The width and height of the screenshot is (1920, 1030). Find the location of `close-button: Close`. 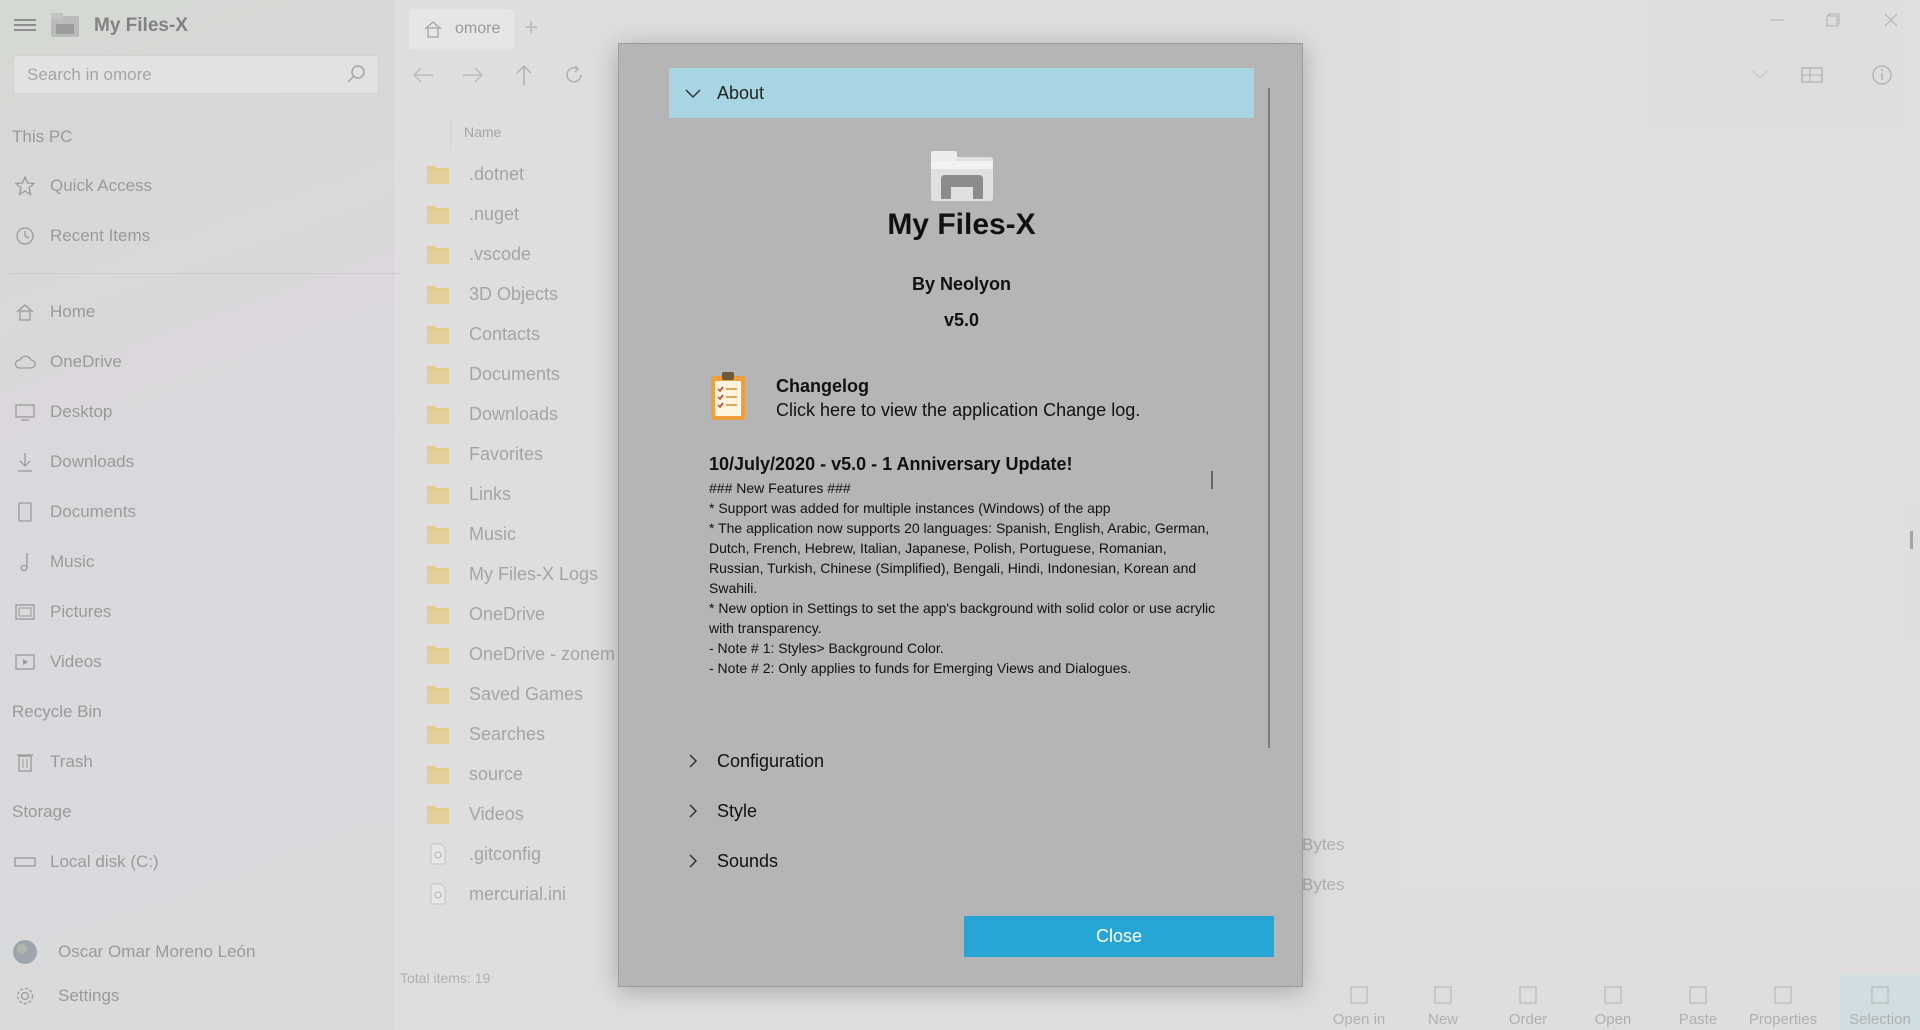

close-button: Close is located at coordinates (1119, 936).